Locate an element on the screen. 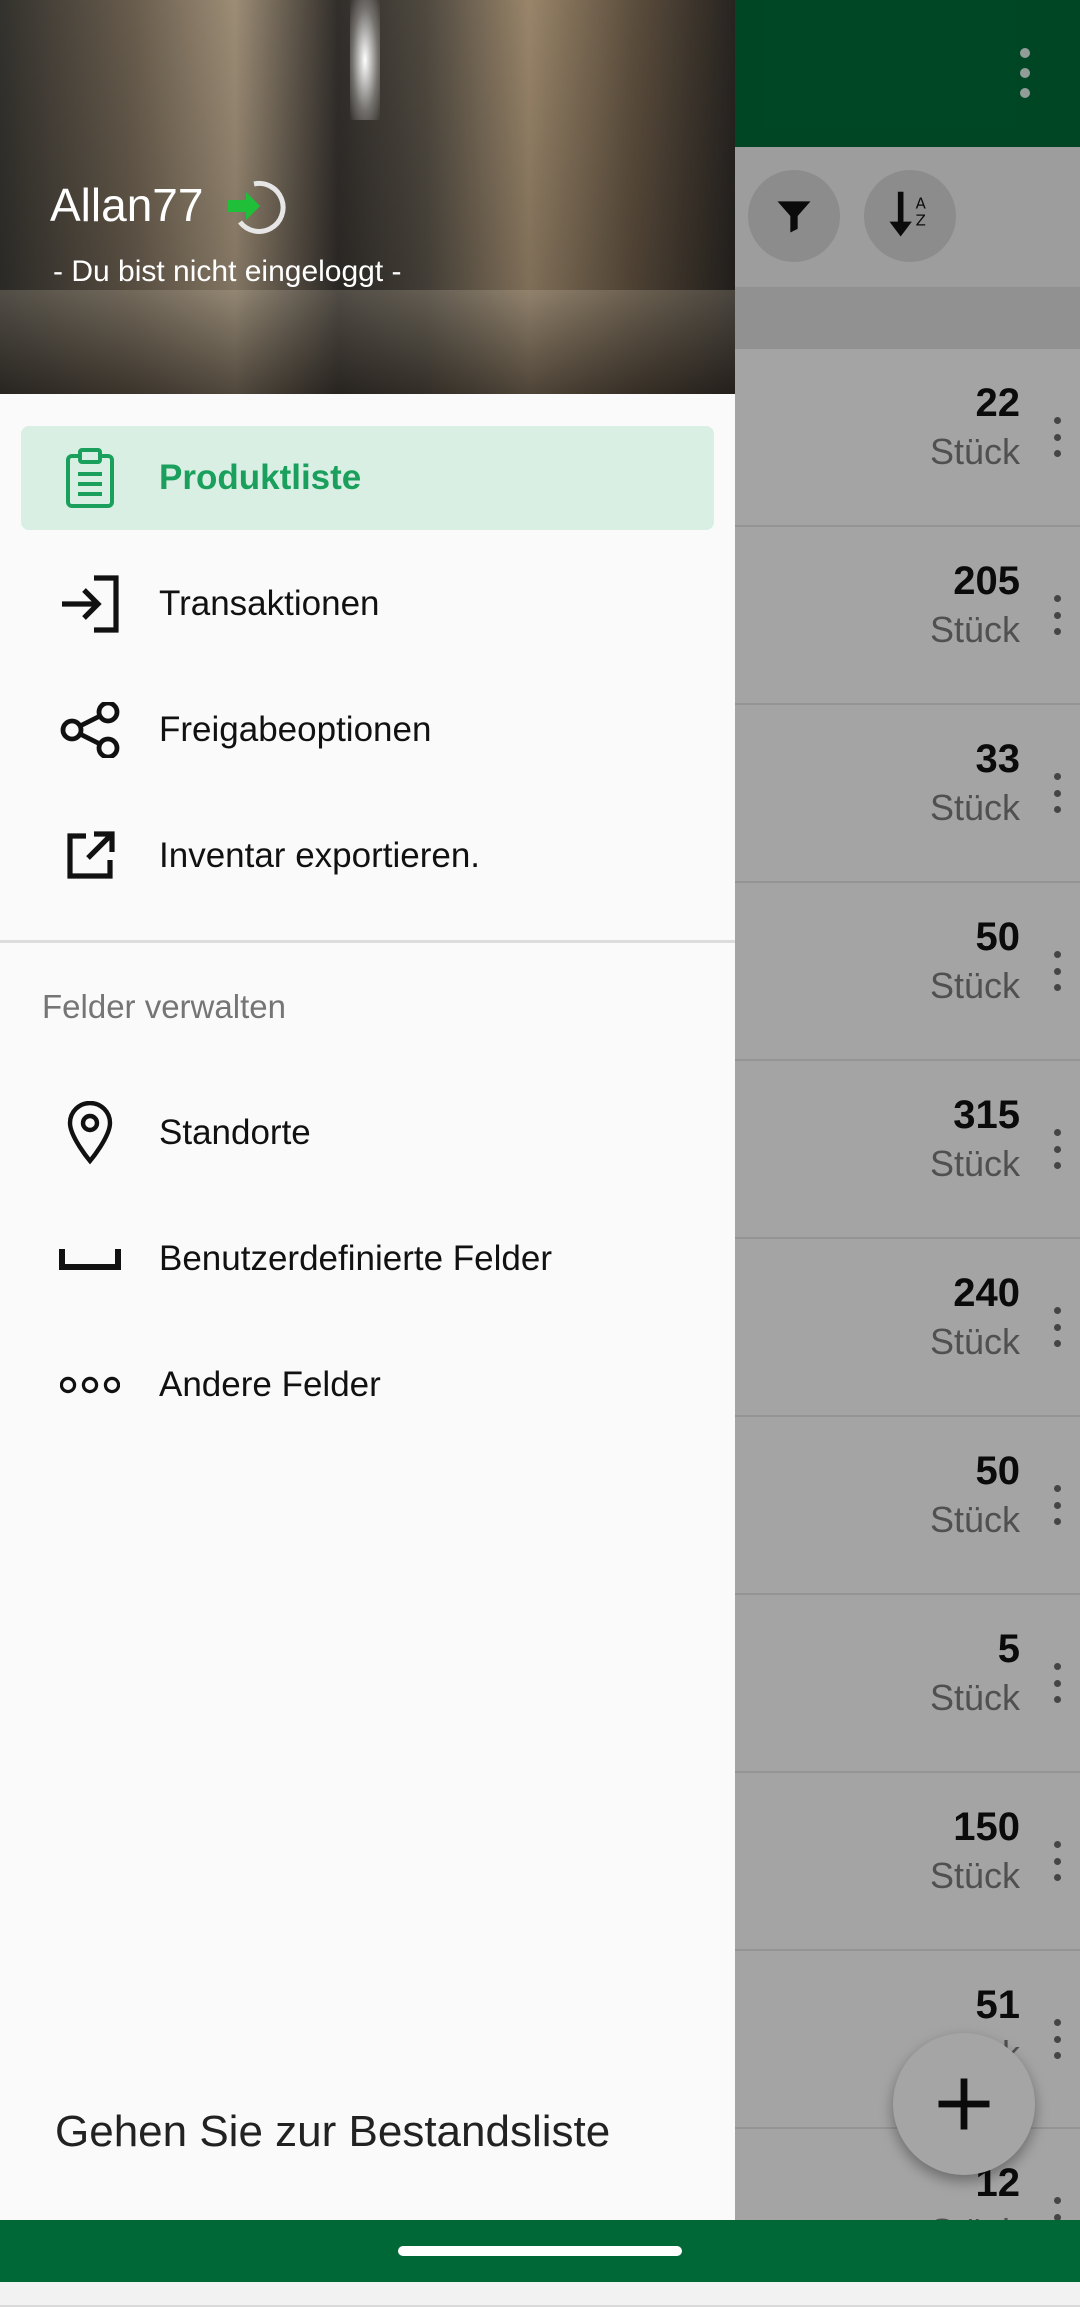  login-icon is located at coordinates (257, 206).